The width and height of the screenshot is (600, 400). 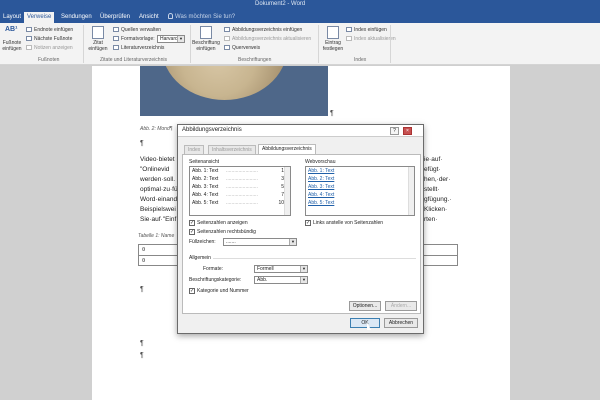 What do you see at coordinates (370, 30) in the screenshot?
I see `insert-index-label: Index einfügen` at bounding box center [370, 30].